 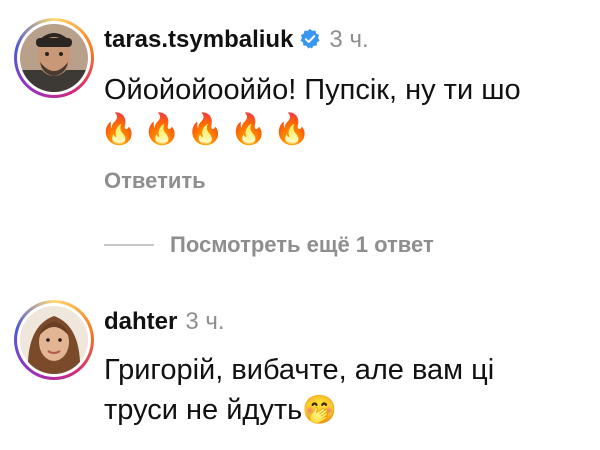 I want to click on username: dahter, so click(x=140, y=322).